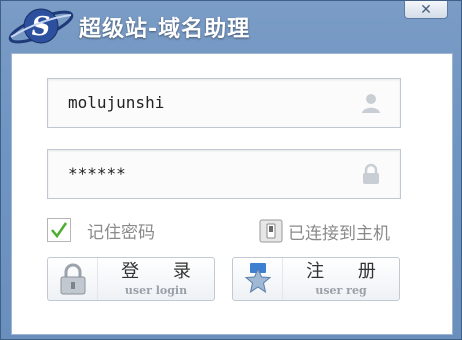 This screenshot has width=462, height=340. What do you see at coordinates (271, 231) in the screenshot?
I see `switch-icon` at bounding box center [271, 231].